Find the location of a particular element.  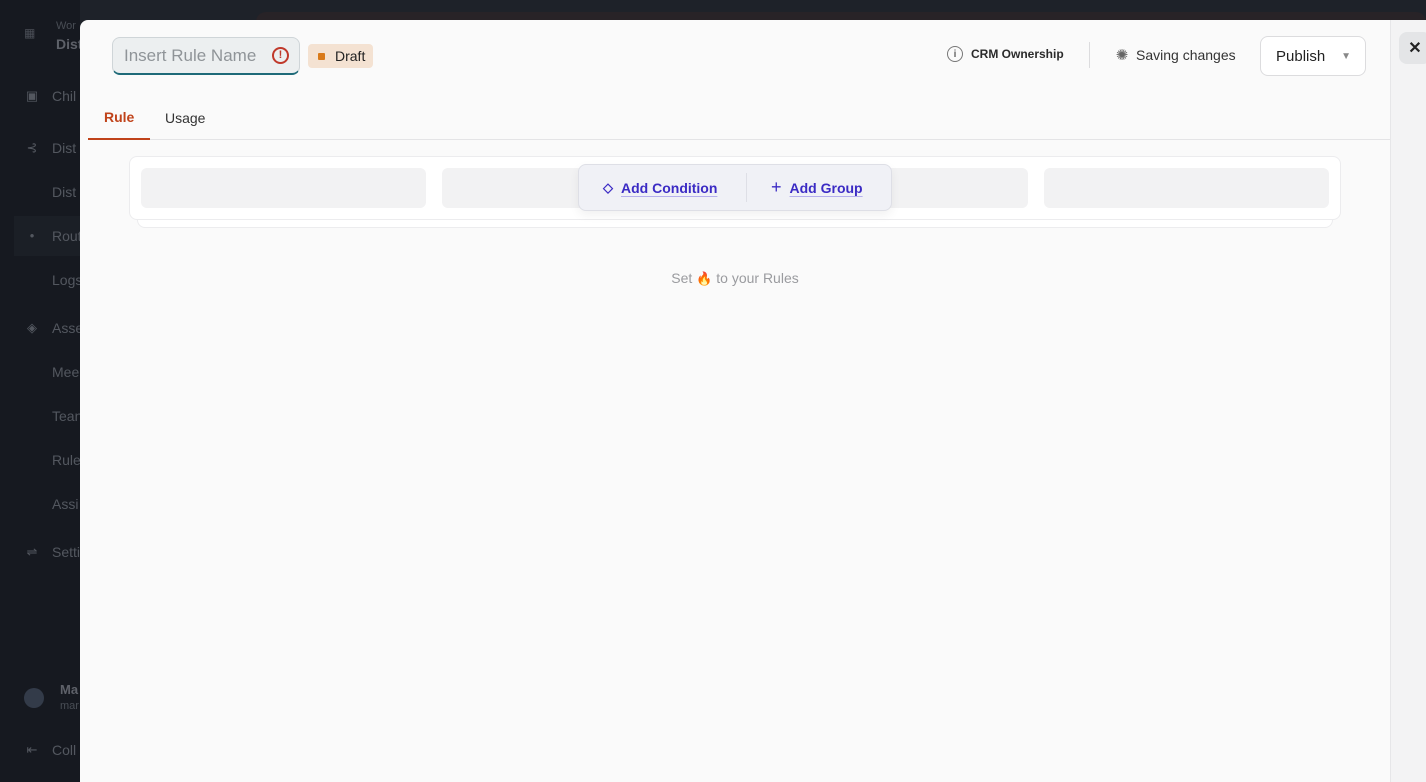

diamond-icon: ◇ is located at coordinates (608, 187).